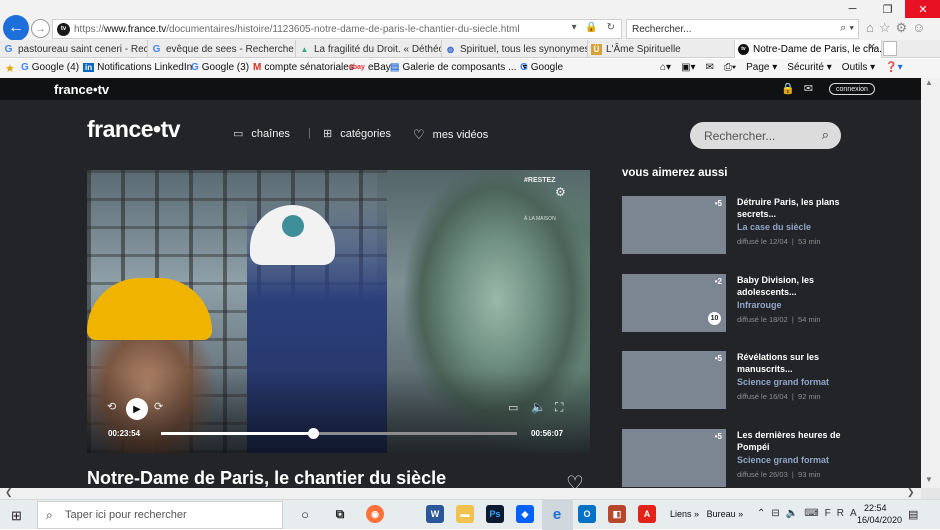 This screenshot has width=940, height=530. Describe the element at coordinates (495, 514) in the screenshot. I see `photoshop-icon: Ps` at that location.